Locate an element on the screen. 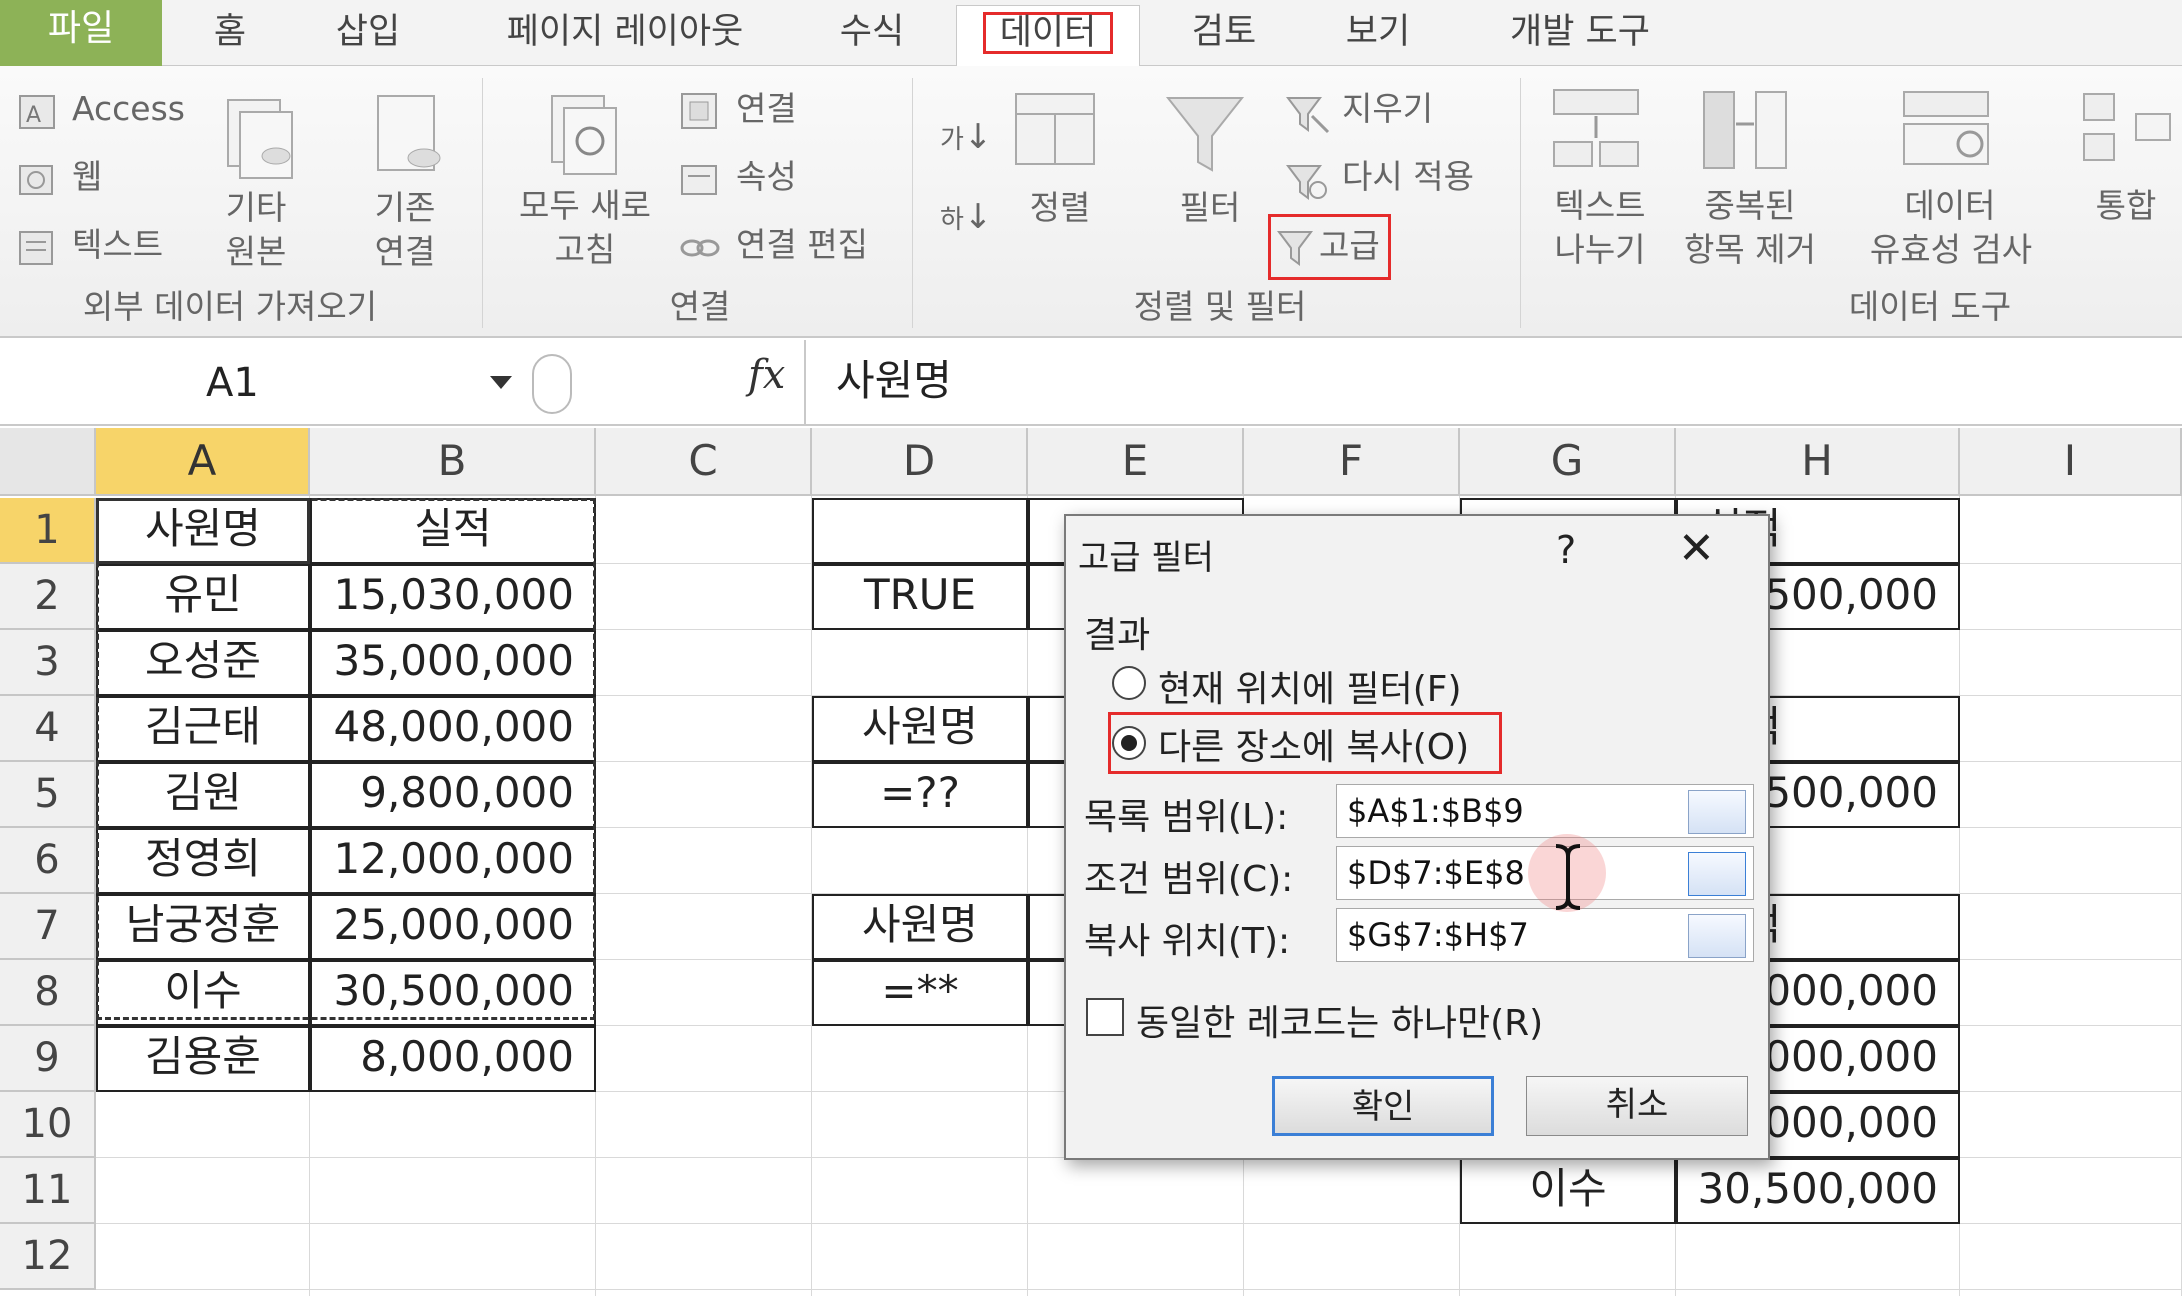 Image resolution: width=2182 pixels, height=1296 pixels. cell-A9-employee-name: 김용훈 is located at coordinates (203, 1059).